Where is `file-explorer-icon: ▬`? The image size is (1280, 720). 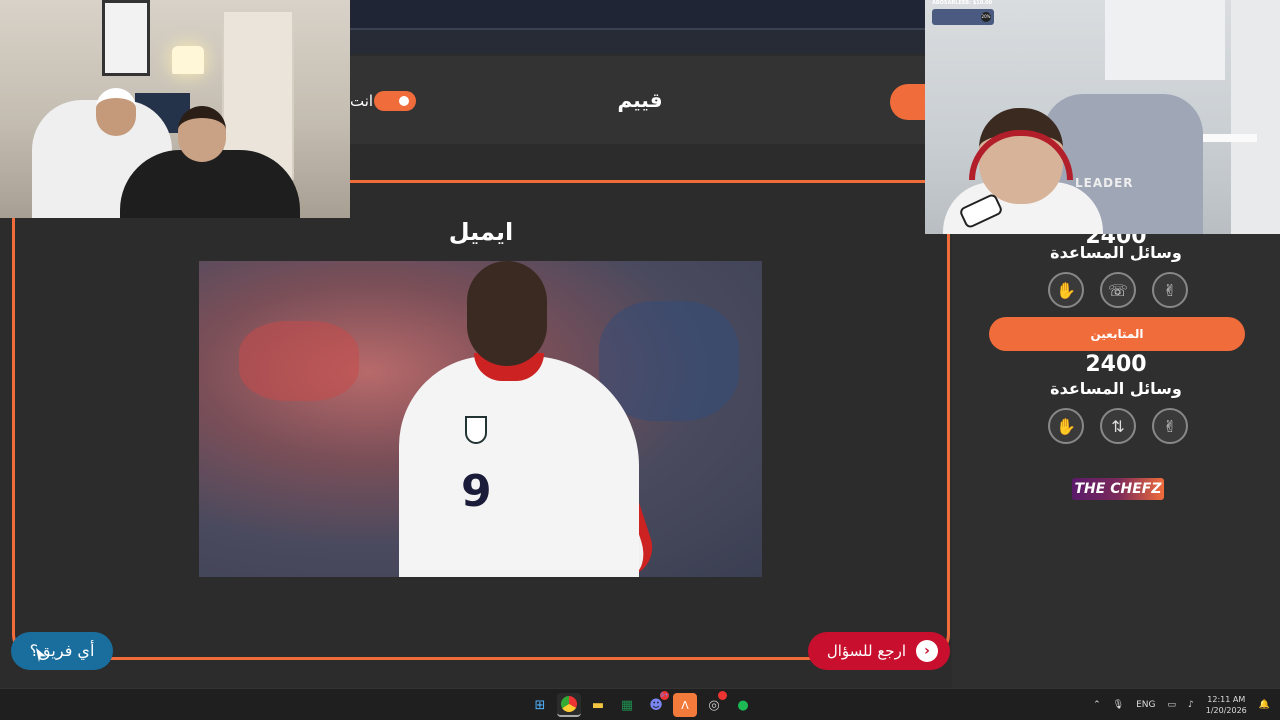 file-explorer-icon: ▬ is located at coordinates (598, 705).